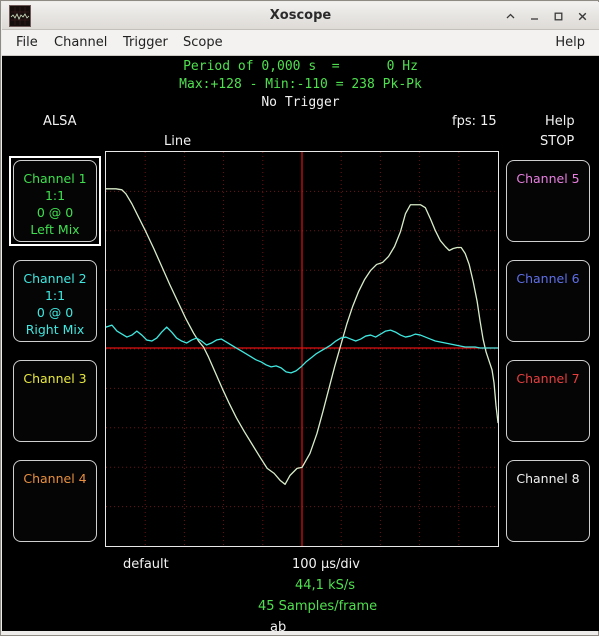 The width and height of the screenshot is (599, 636). Describe the element at coordinates (557, 141) in the screenshot. I see `run-stop-label: STOP` at that location.